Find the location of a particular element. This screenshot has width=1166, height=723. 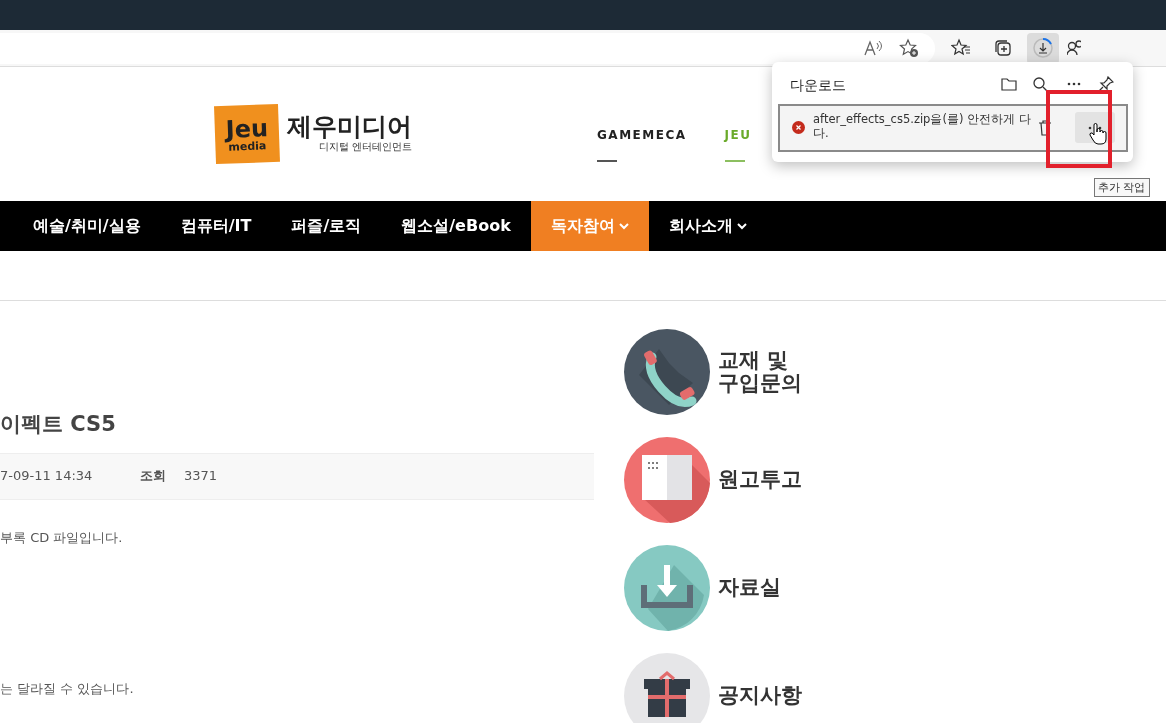

phone-icon is located at coordinates (667, 372).